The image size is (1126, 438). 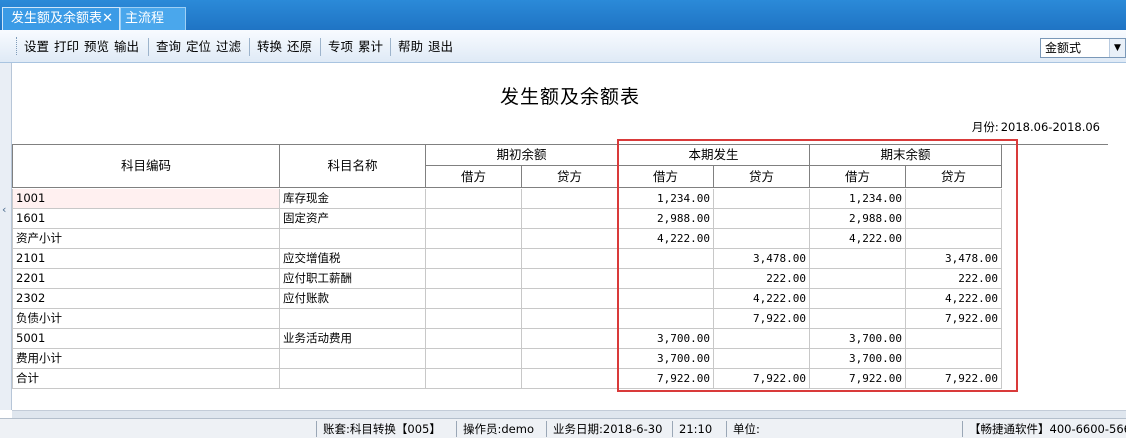 What do you see at coordinates (954, 299) in the screenshot?
I see `cell-closing-credit: 4,222.00` at bounding box center [954, 299].